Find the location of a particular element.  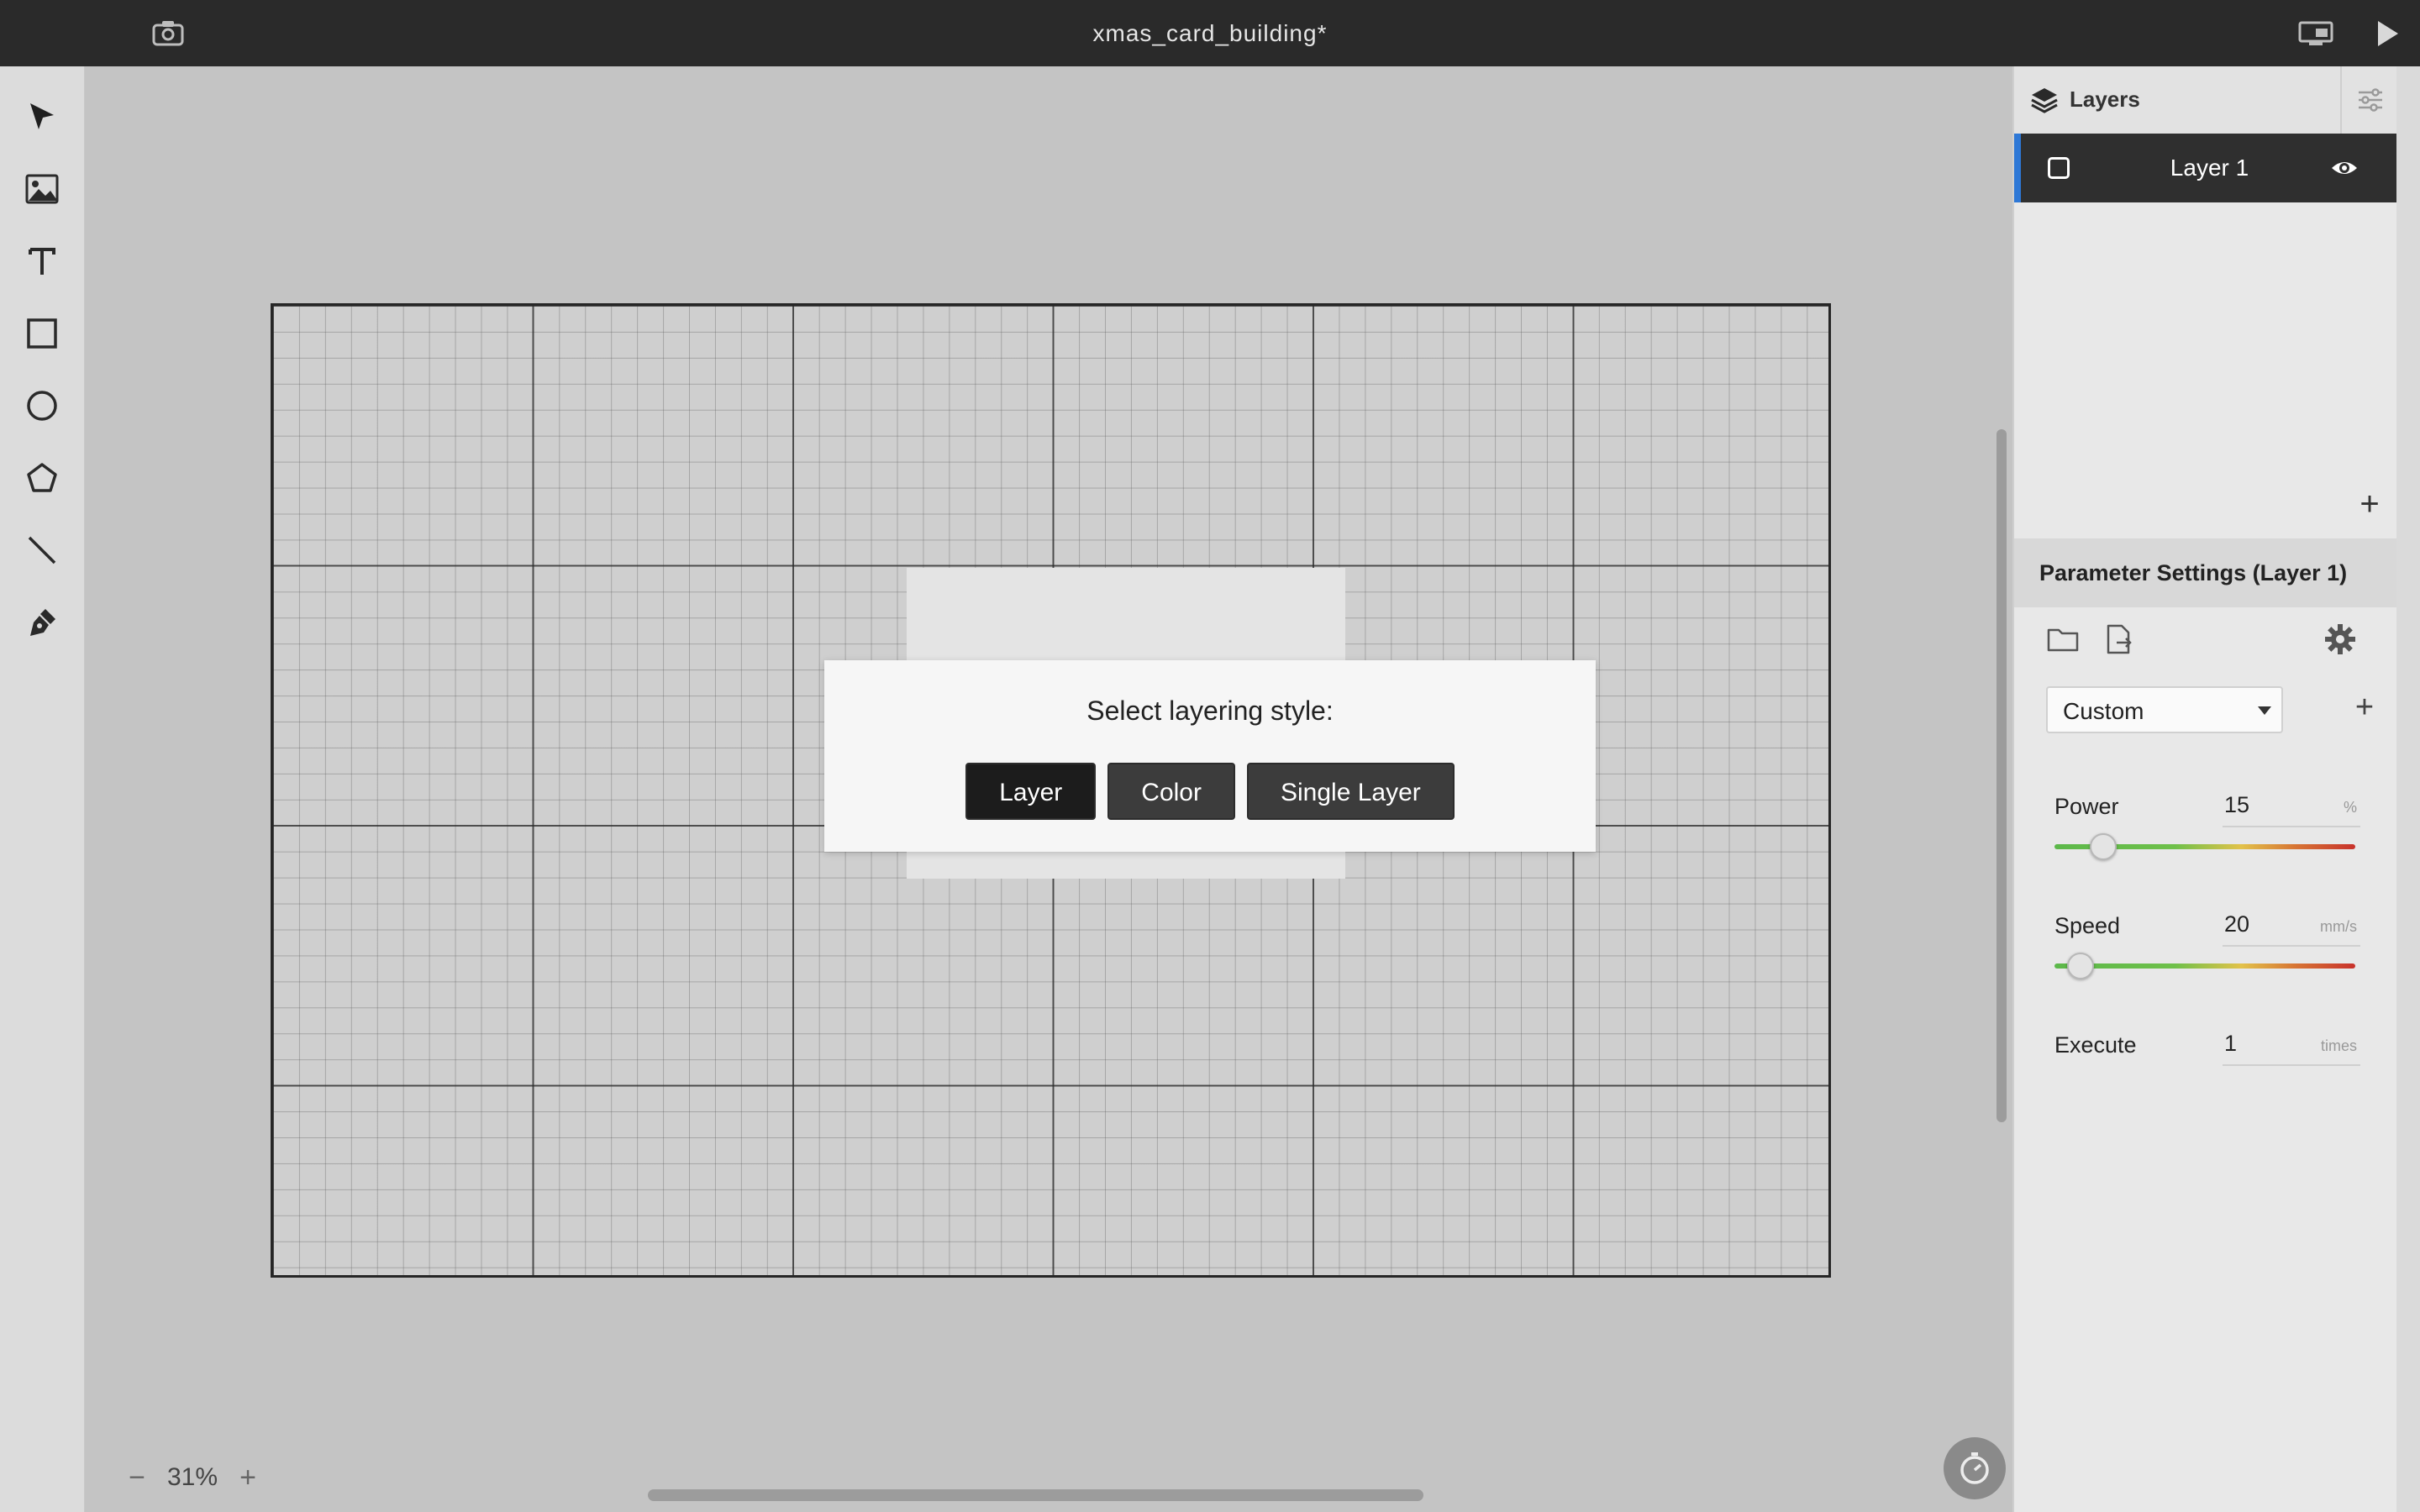

layers-header: Layers is located at coordinates (2206, 100).